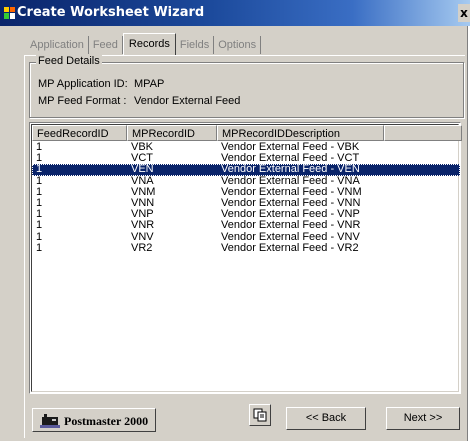 The height and width of the screenshot is (441, 470). What do you see at coordinates (143, 203) in the screenshot?
I see `mp-record-id-cell: VNN` at bounding box center [143, 203].